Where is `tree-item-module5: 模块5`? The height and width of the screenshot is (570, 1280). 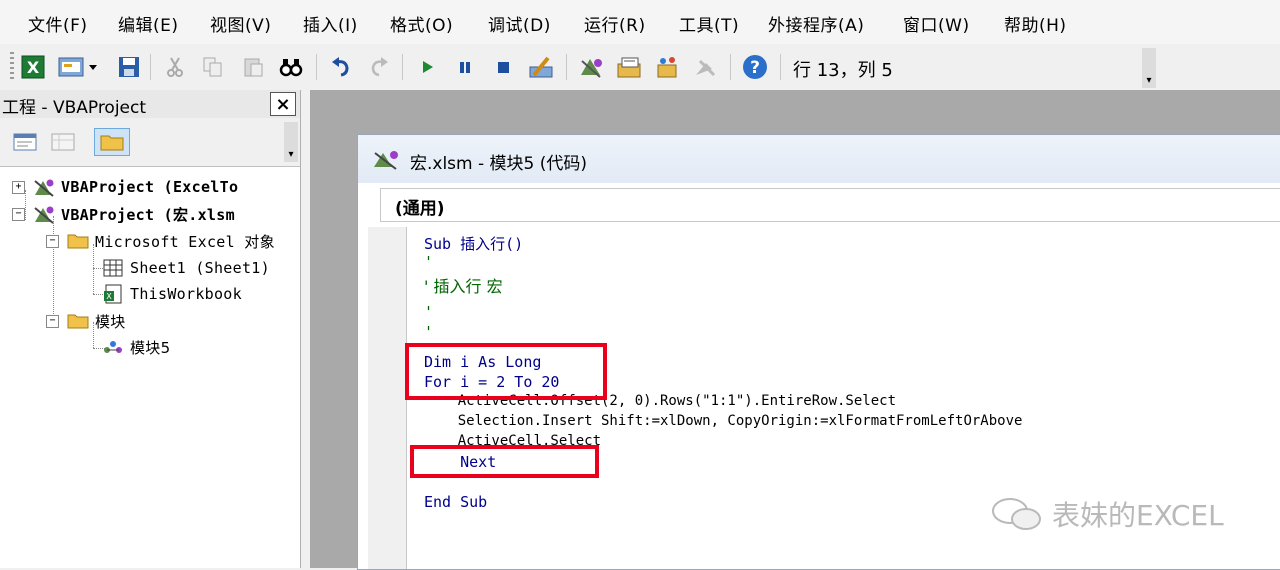 tree-item-module5: 模块5 is located at coordinates (136, 347).